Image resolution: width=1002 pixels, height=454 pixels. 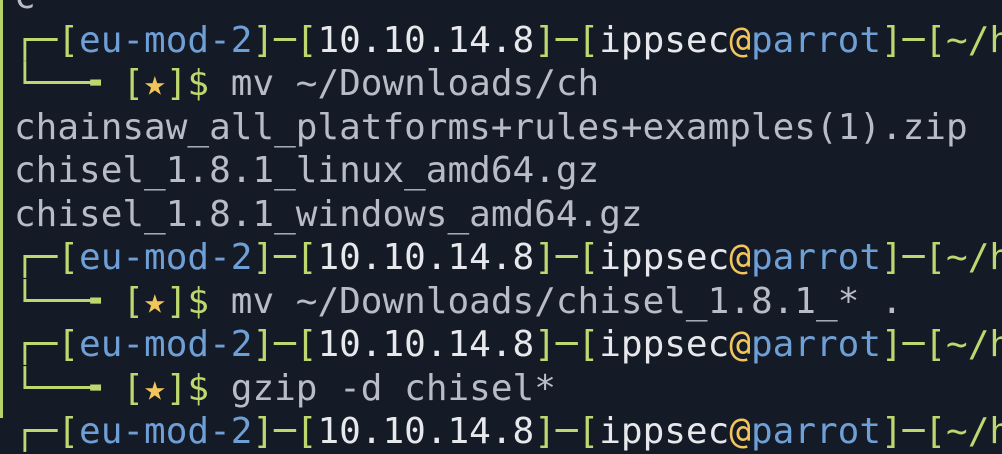 I want to click on output-text: chisel_1.8.1_windows_amd64.gz, so click(x=328, y=214).